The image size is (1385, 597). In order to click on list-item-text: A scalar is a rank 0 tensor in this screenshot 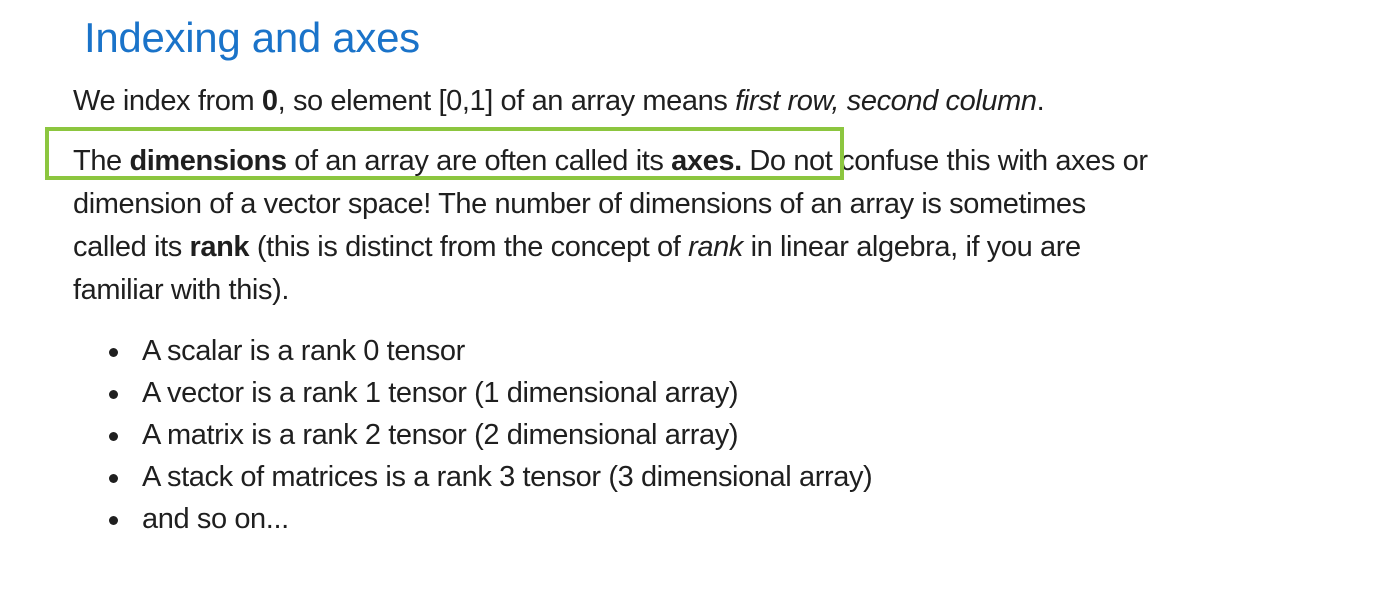, I will do `click(303, 351)`.